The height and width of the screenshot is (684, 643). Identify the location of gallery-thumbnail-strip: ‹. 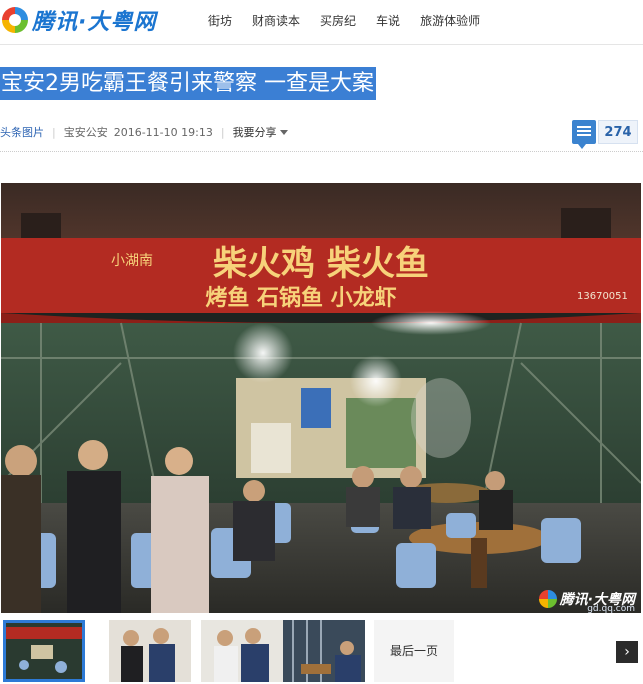
(321, 652).